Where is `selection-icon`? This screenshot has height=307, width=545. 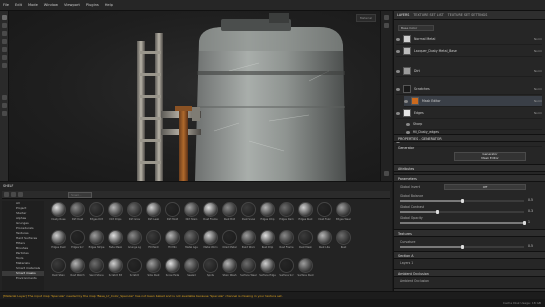
selection-icon is located at coordinates (4, 97).